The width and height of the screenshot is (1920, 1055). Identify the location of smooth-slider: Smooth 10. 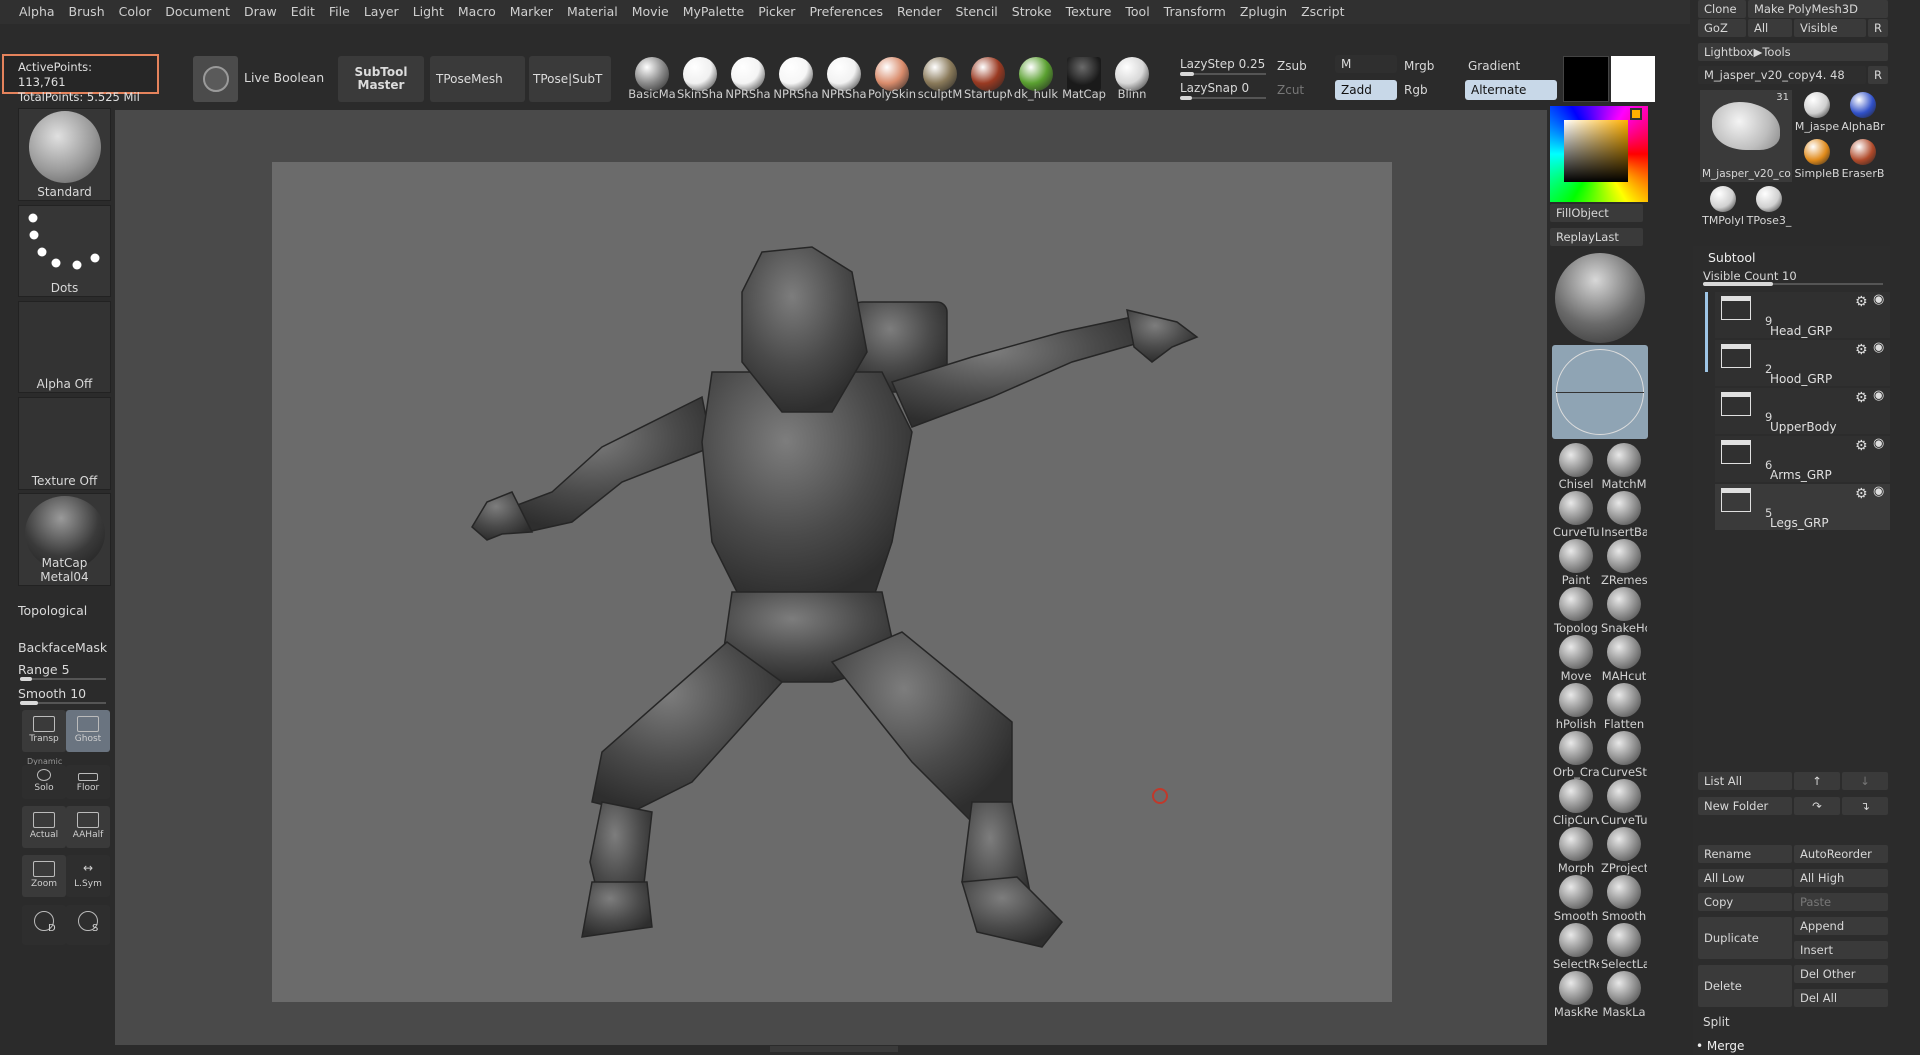
(64, 693).